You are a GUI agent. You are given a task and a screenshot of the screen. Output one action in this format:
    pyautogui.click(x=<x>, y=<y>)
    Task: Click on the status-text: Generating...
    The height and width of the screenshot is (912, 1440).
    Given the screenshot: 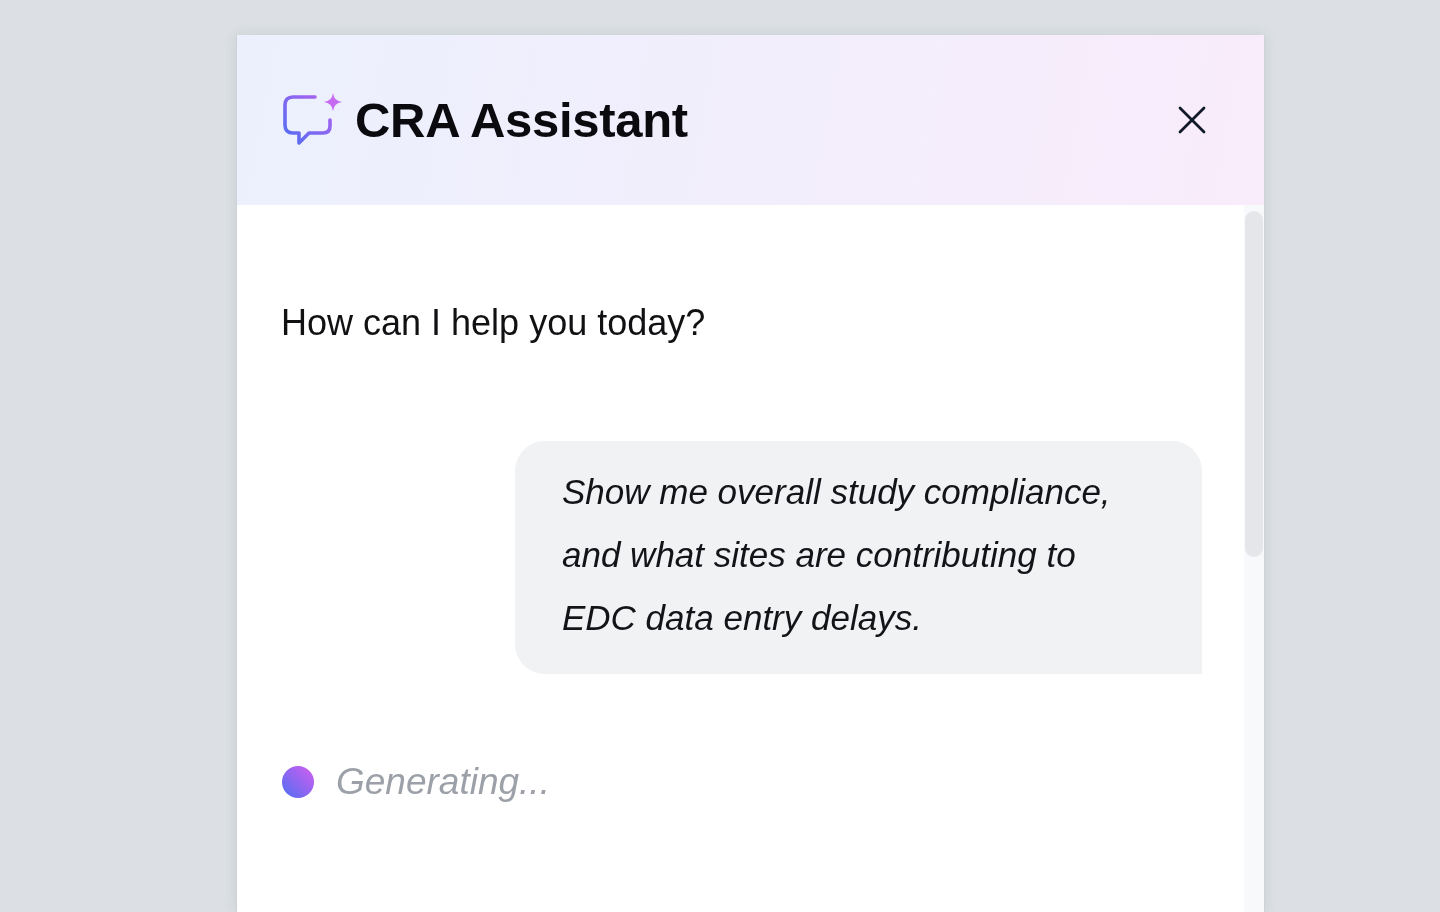 What is the action you would take?
    pyautogui.click(x=443, y=782)
    